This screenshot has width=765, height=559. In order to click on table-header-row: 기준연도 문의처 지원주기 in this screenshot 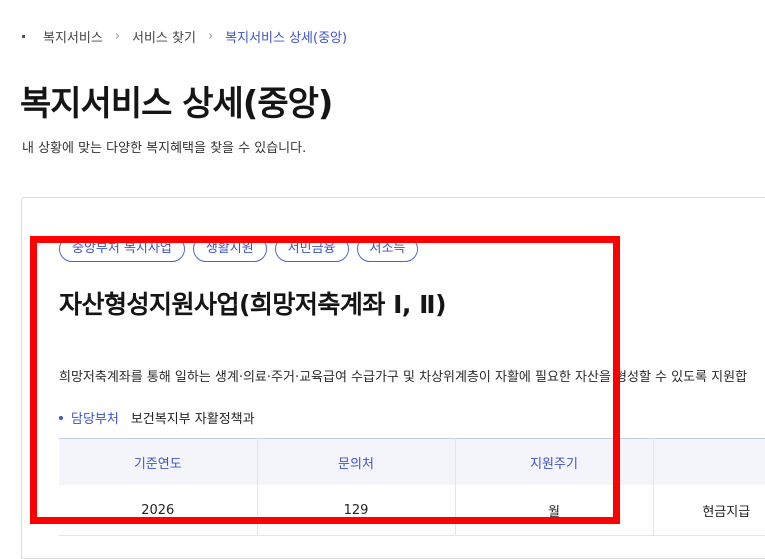, I will do `click(412, 461)`.